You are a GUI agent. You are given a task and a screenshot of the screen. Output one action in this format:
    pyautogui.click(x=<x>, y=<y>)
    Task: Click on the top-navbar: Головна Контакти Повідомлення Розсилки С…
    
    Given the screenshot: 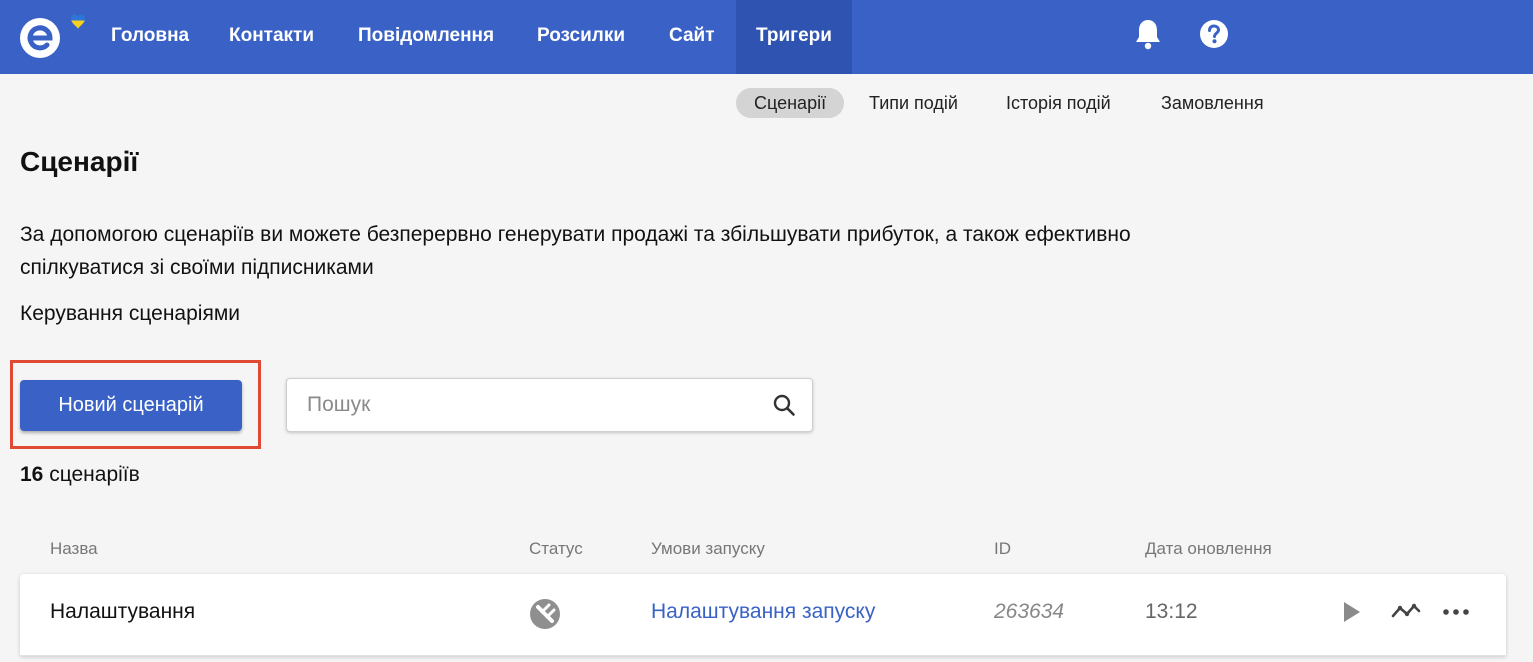 What is the action you would take?
    pyautogui.click(x=766, y=37)
    